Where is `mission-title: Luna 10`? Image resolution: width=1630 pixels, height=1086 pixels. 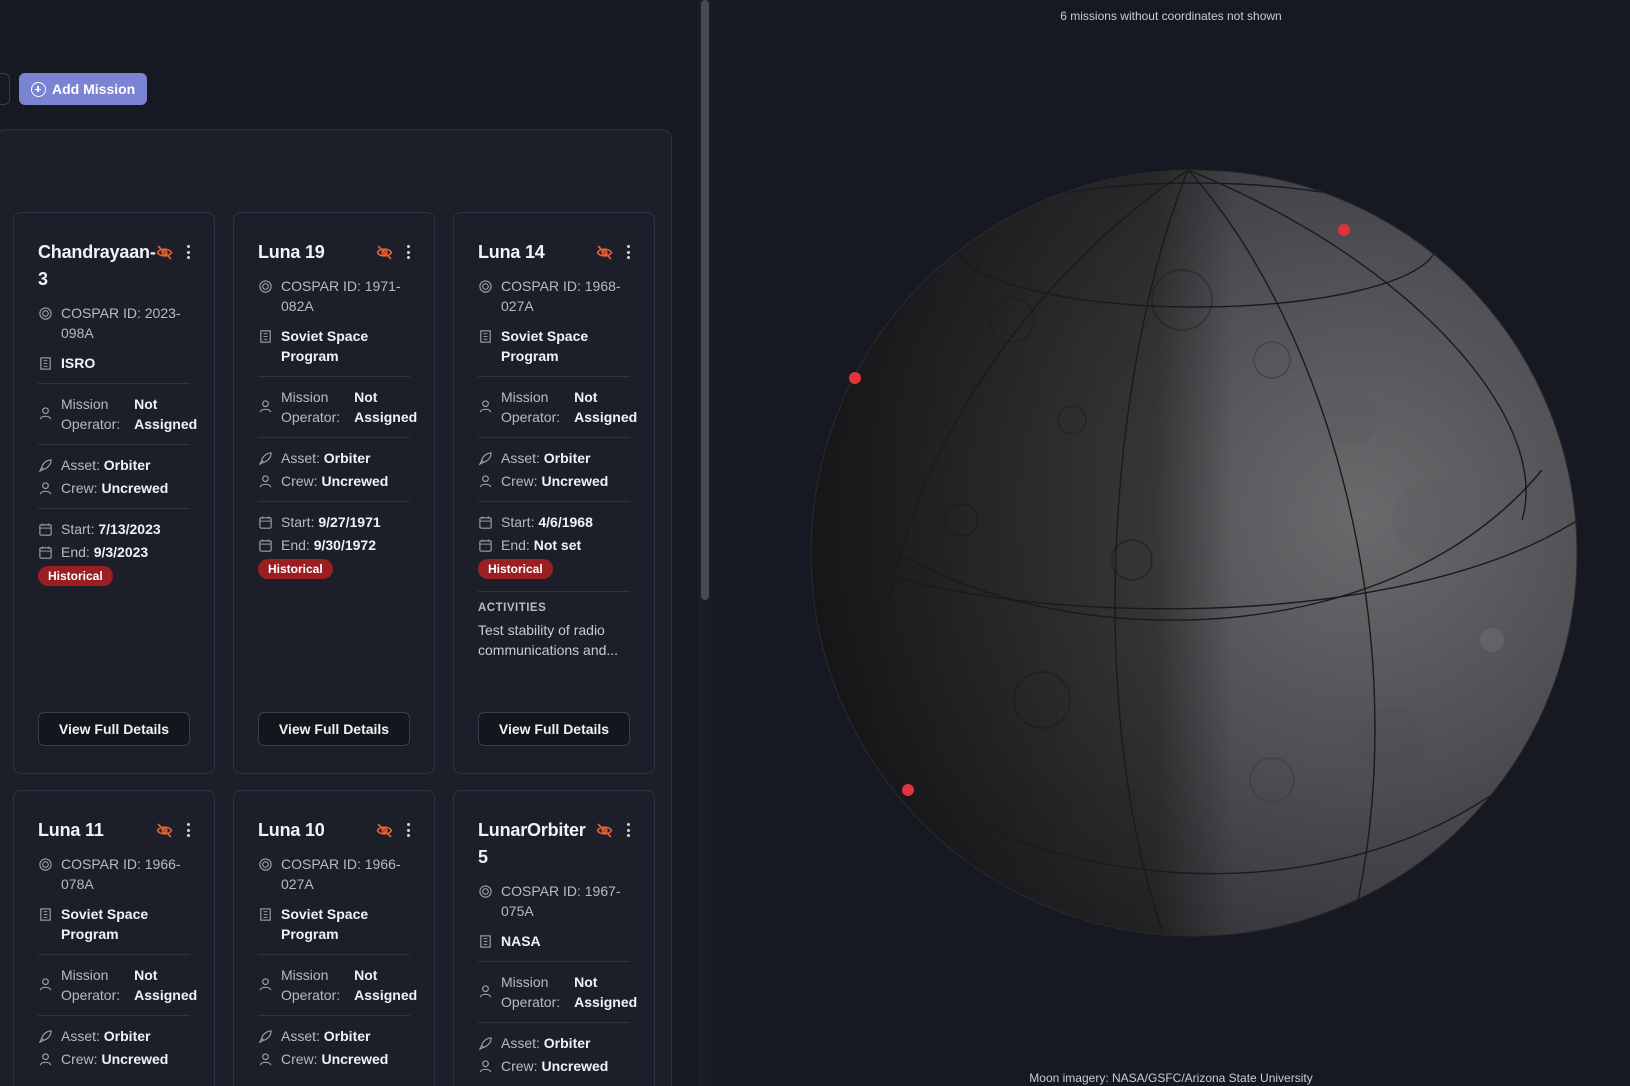 mission-title: Luna 10 is located at coordinates (291, 830).